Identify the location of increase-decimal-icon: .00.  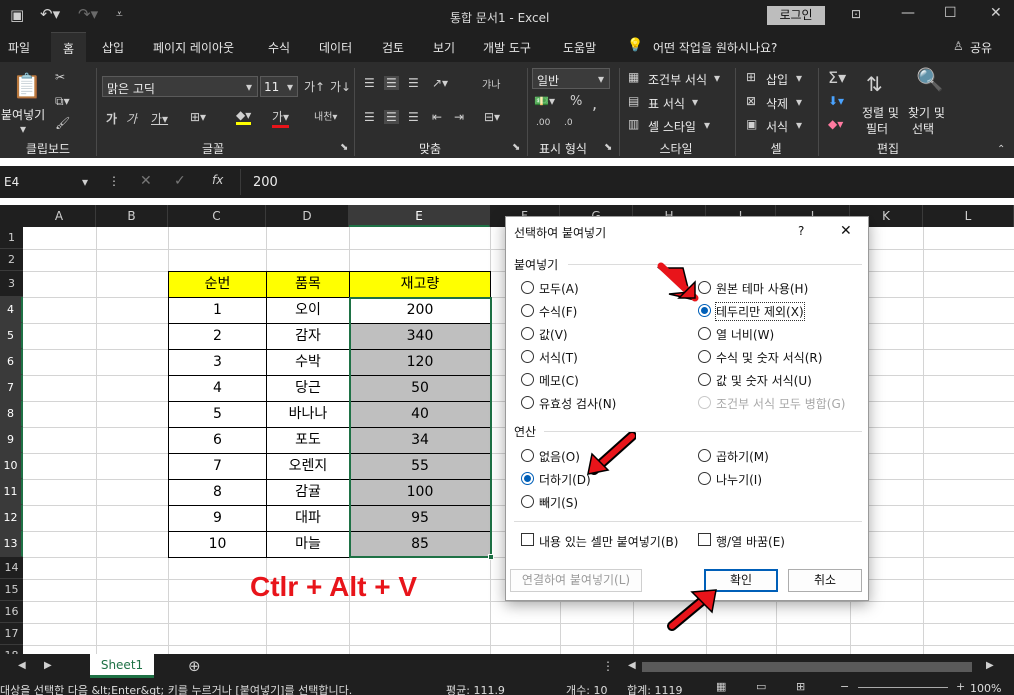
(543, 123).